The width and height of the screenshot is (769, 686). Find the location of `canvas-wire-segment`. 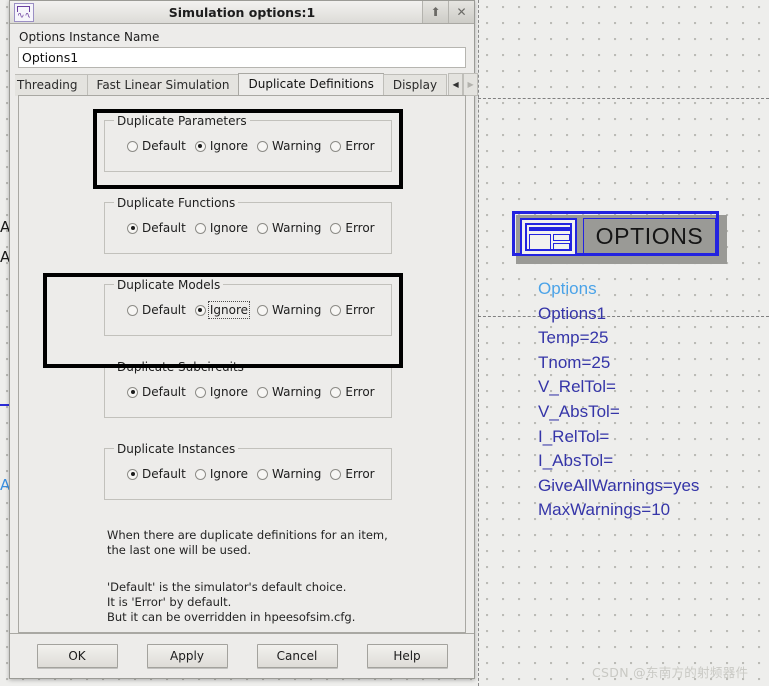

canvas-wire-segment is located at coordinates (4, 405).